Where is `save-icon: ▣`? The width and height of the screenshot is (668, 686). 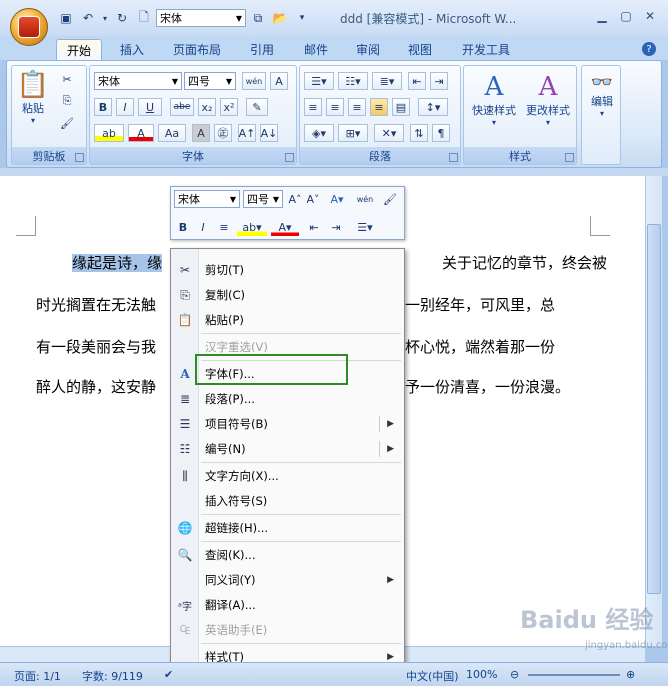 save-icon: ▣ is located at coordinates (66, 18).